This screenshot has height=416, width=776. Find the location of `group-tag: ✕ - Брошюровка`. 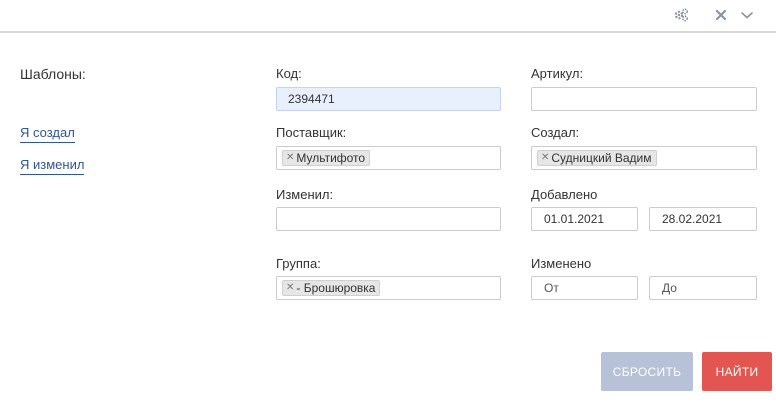

group-tag: ✕ - Брошюровка is located at coordinates (331, 288).